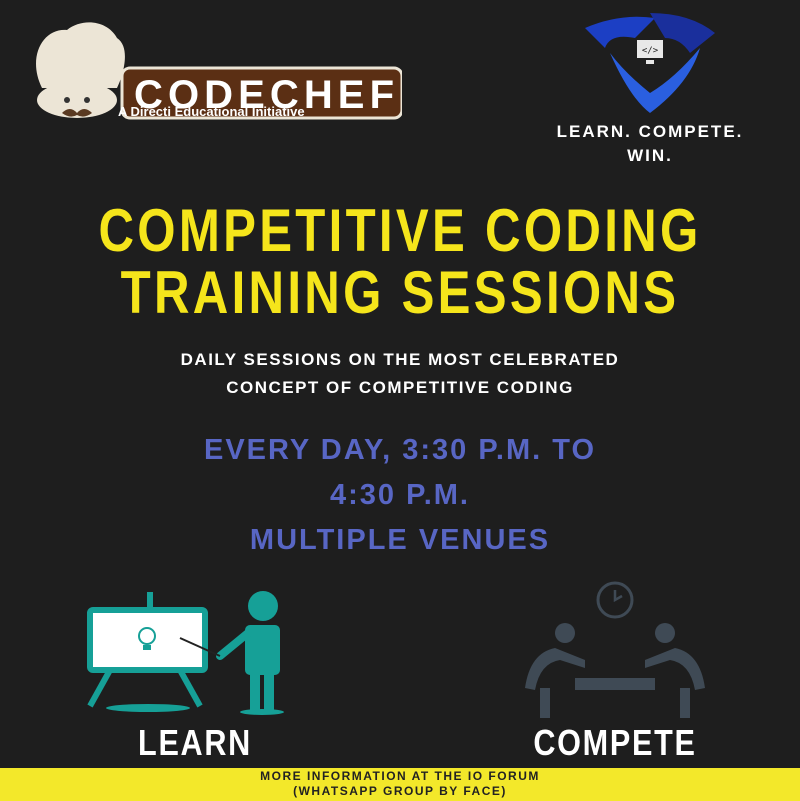 The width and height of the screenshot is (800, 801). Describe the element at coordinates (615, 742) in the screenshot. I see `compete-label: COMPETE` at that location.